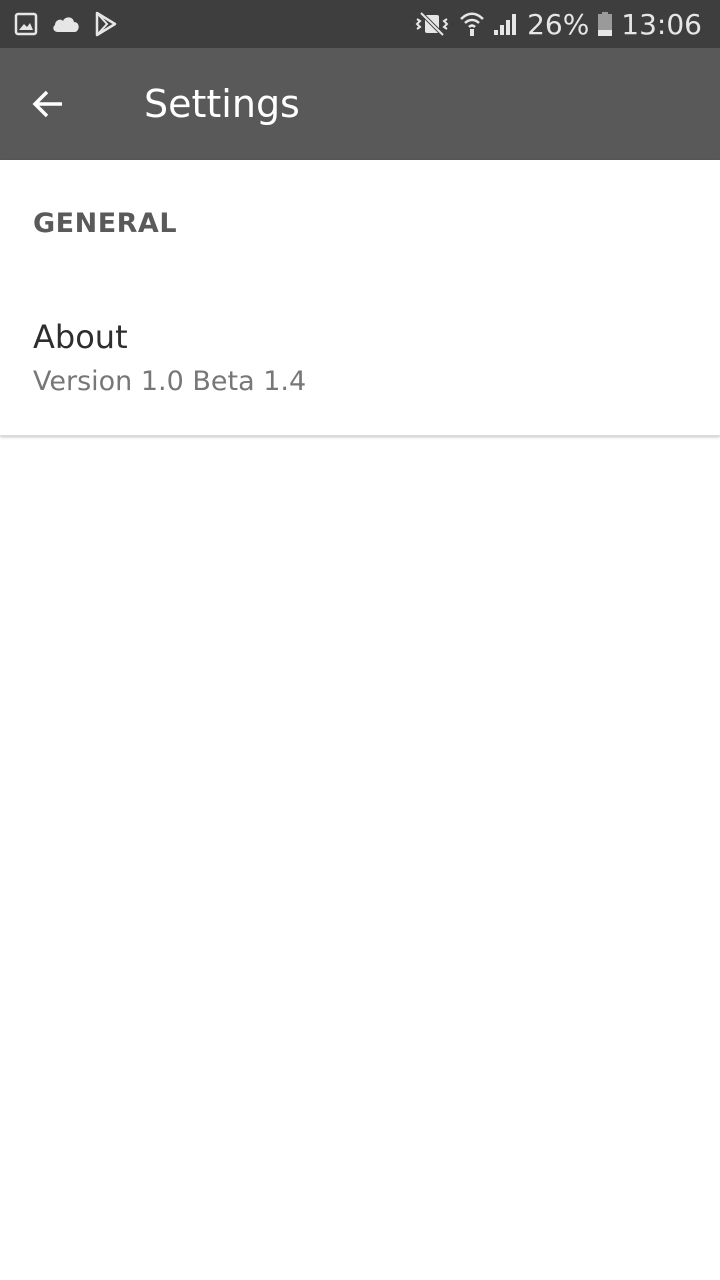 Image resolution: width=720 pixels, height=1280 pixels. Describe the element at coordinates (661, 24) in the screenshot. I see `clock: 13:06` at that location.